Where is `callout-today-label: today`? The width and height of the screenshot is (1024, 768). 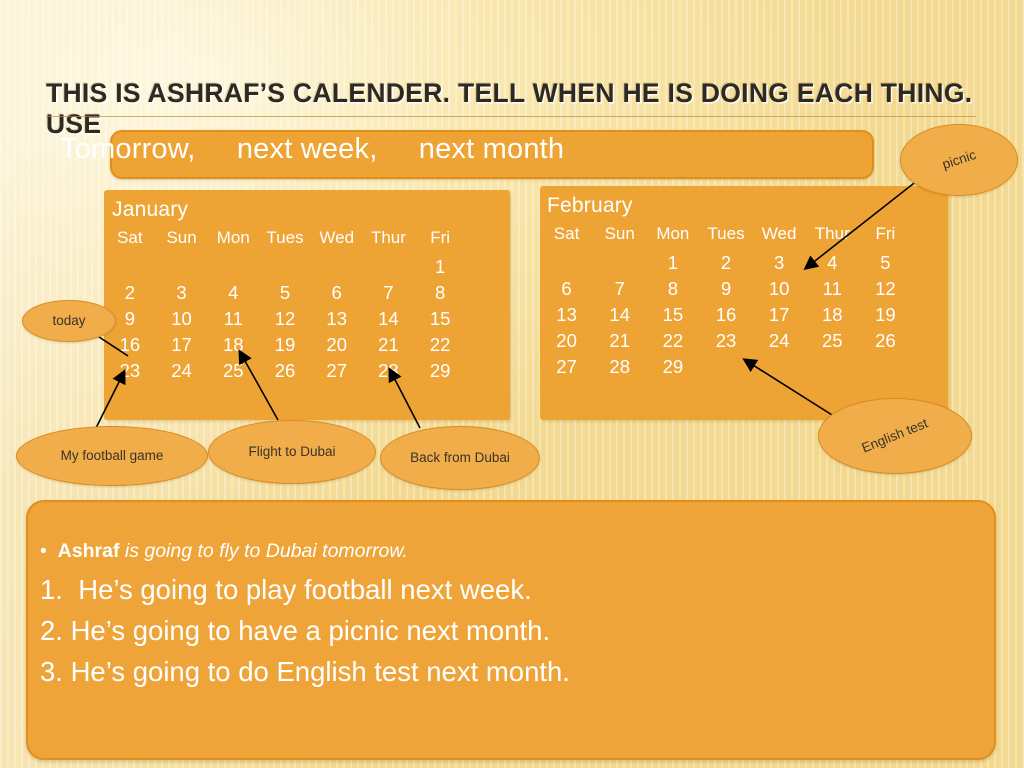
callout-today-label: today is located at coordinates (69, 320).